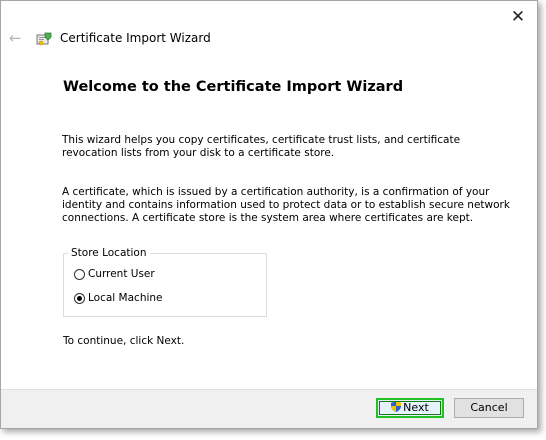  I want to click on store-location-legend: Store Location, so click(109, 253).